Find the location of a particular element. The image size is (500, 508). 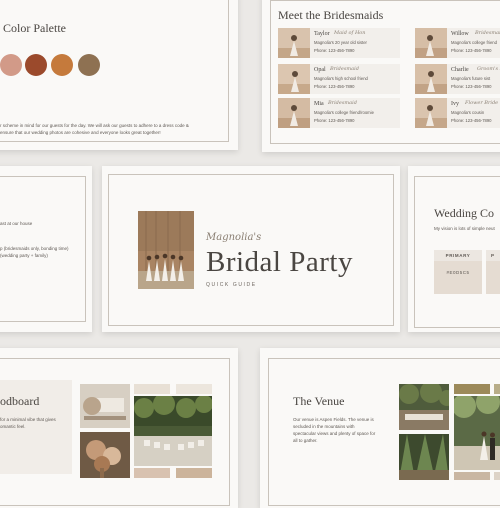

swatch-rust is located at coordinates (36, 65).